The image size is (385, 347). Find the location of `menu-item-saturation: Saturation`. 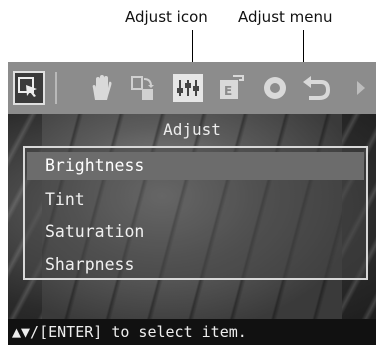

menu-item-saturation: Saturation is located at coordinates (195, 232).